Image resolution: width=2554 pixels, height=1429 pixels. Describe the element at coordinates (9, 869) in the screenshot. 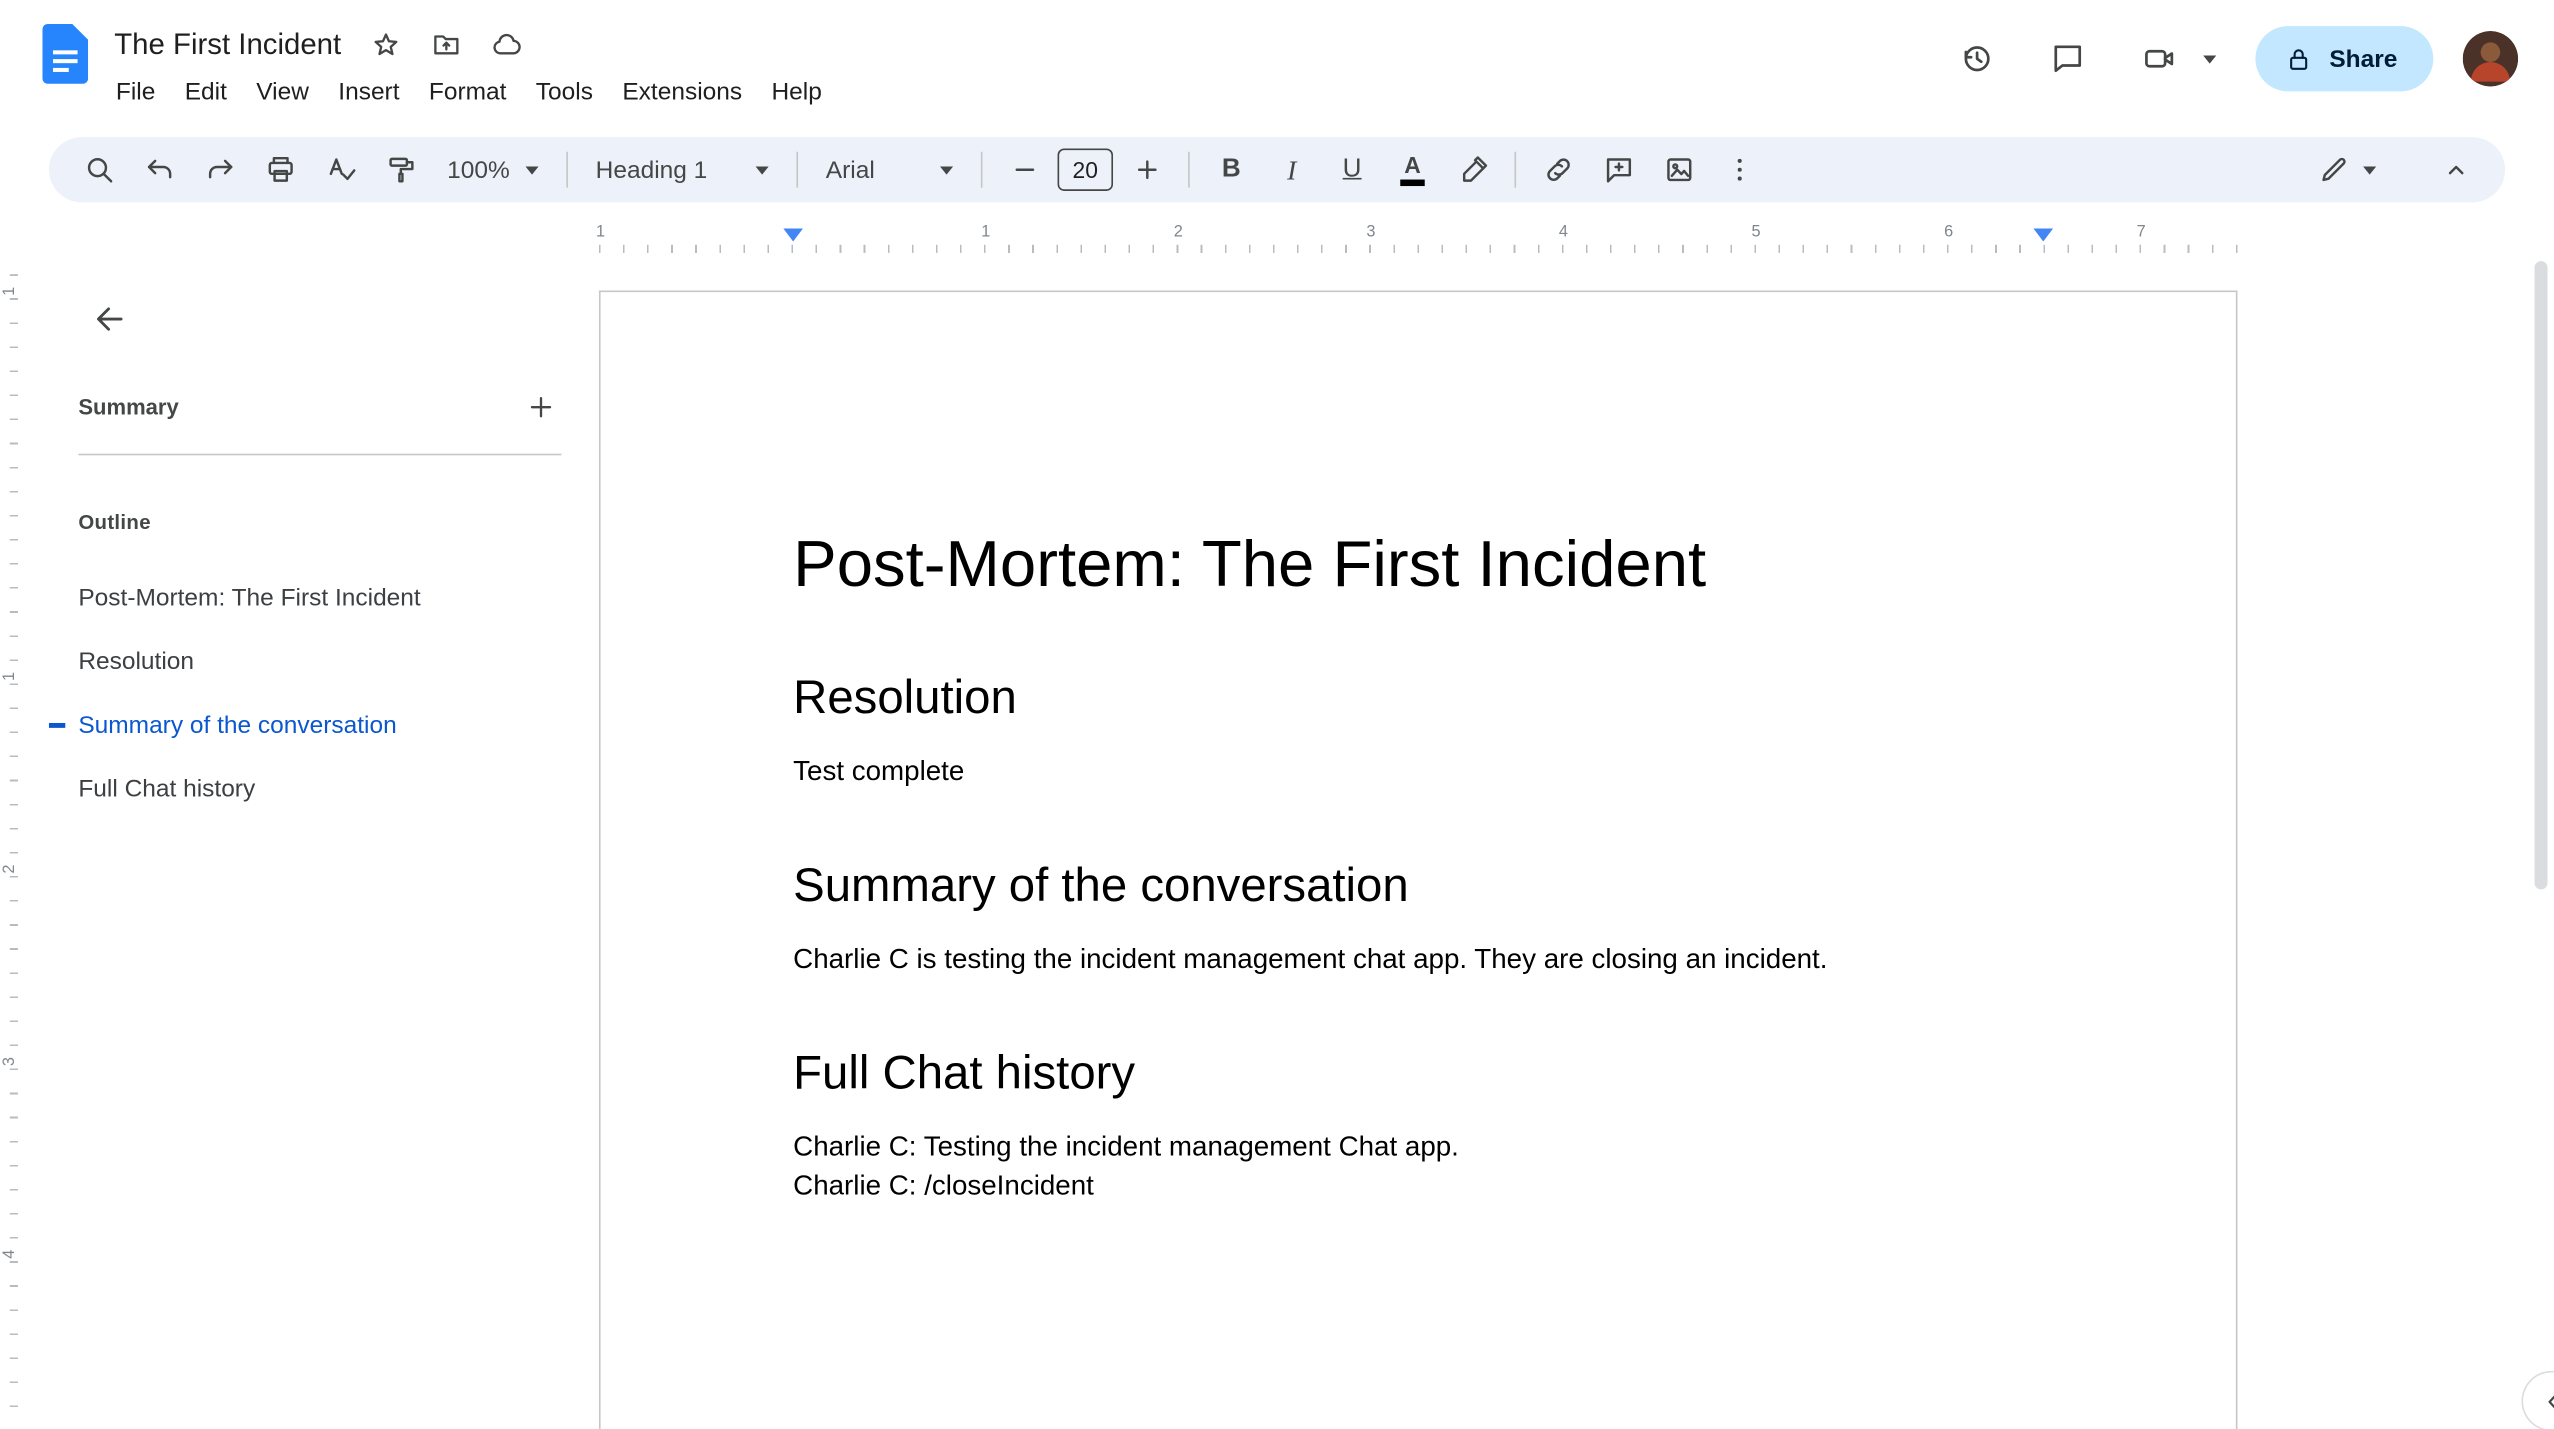

I see `ruler-number: 2` at that location.